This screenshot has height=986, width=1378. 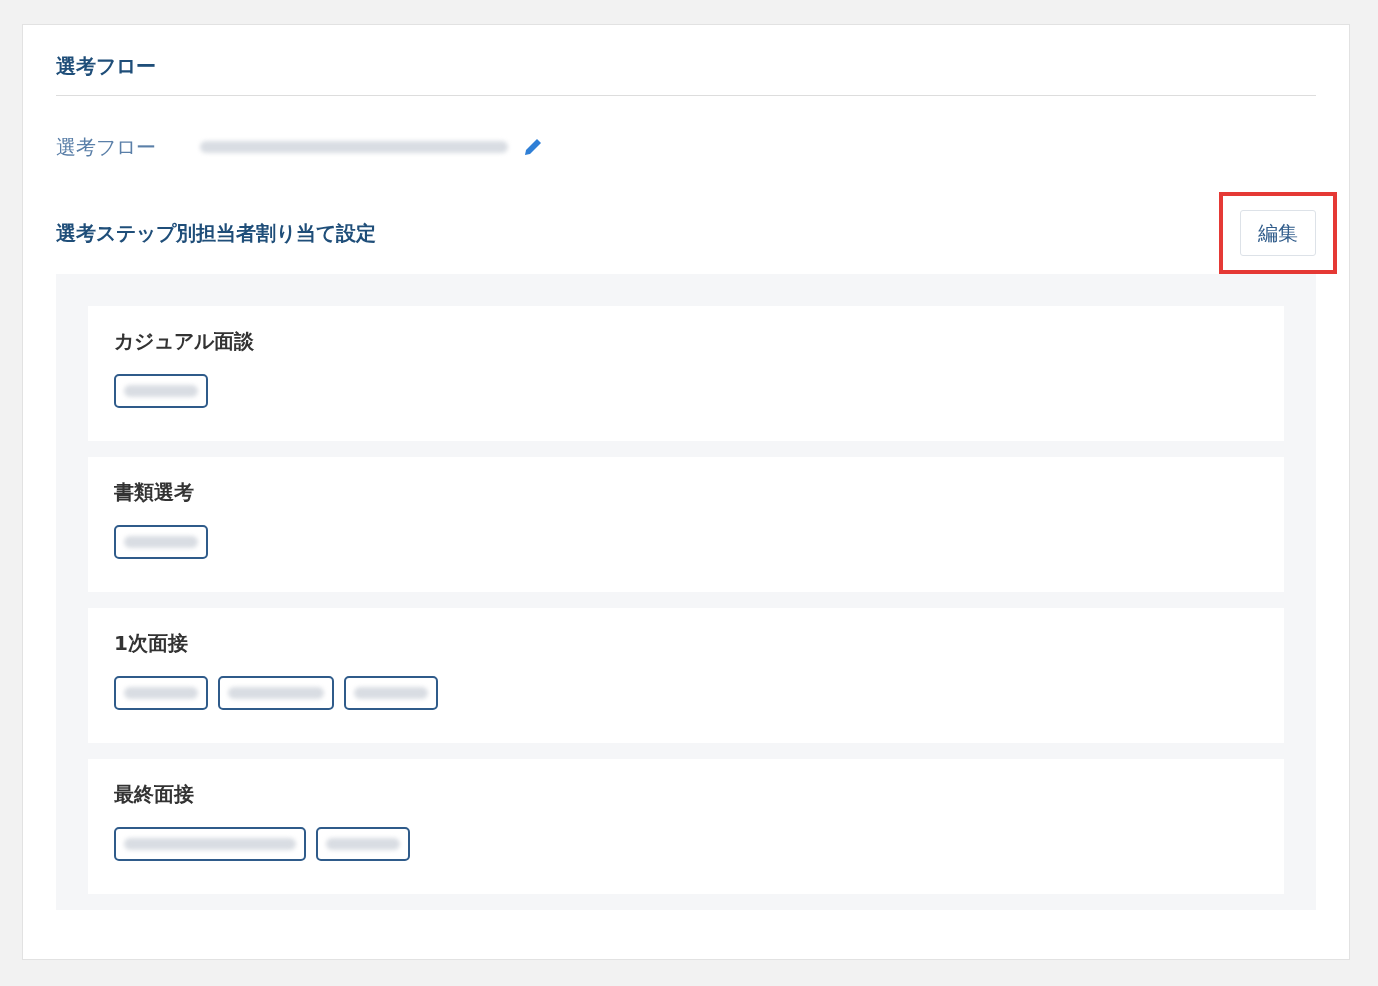 What do you see at coordinates (216, 233) in the screenshot?
I see `section-heading: 選考ステップ別担当者割り当て設定` at bounding box center [216, 233].